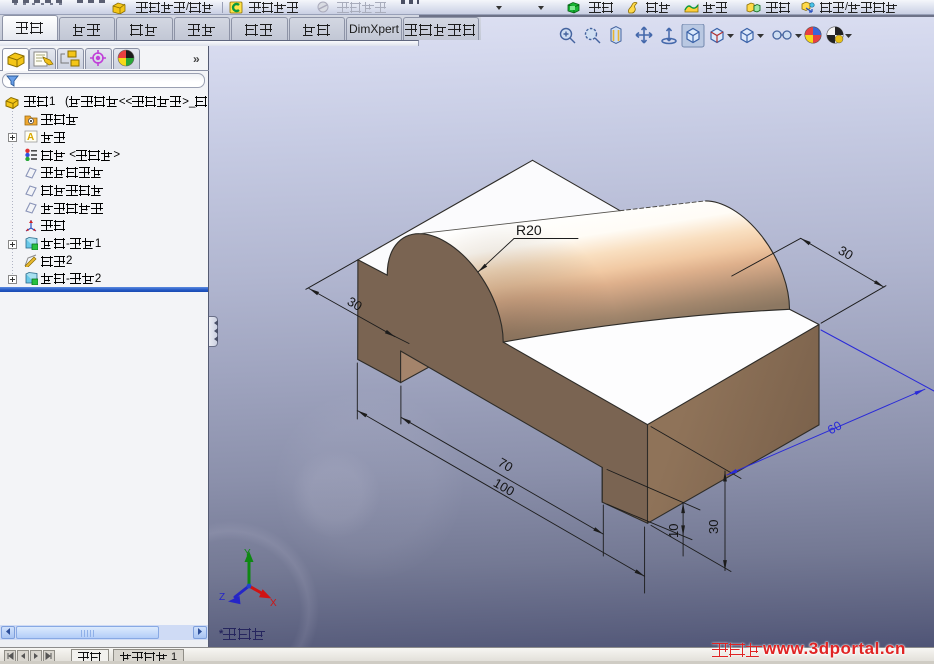 This screenshot has width=934, height=664. I want to click on svg-text: Z, so click(222, 597).